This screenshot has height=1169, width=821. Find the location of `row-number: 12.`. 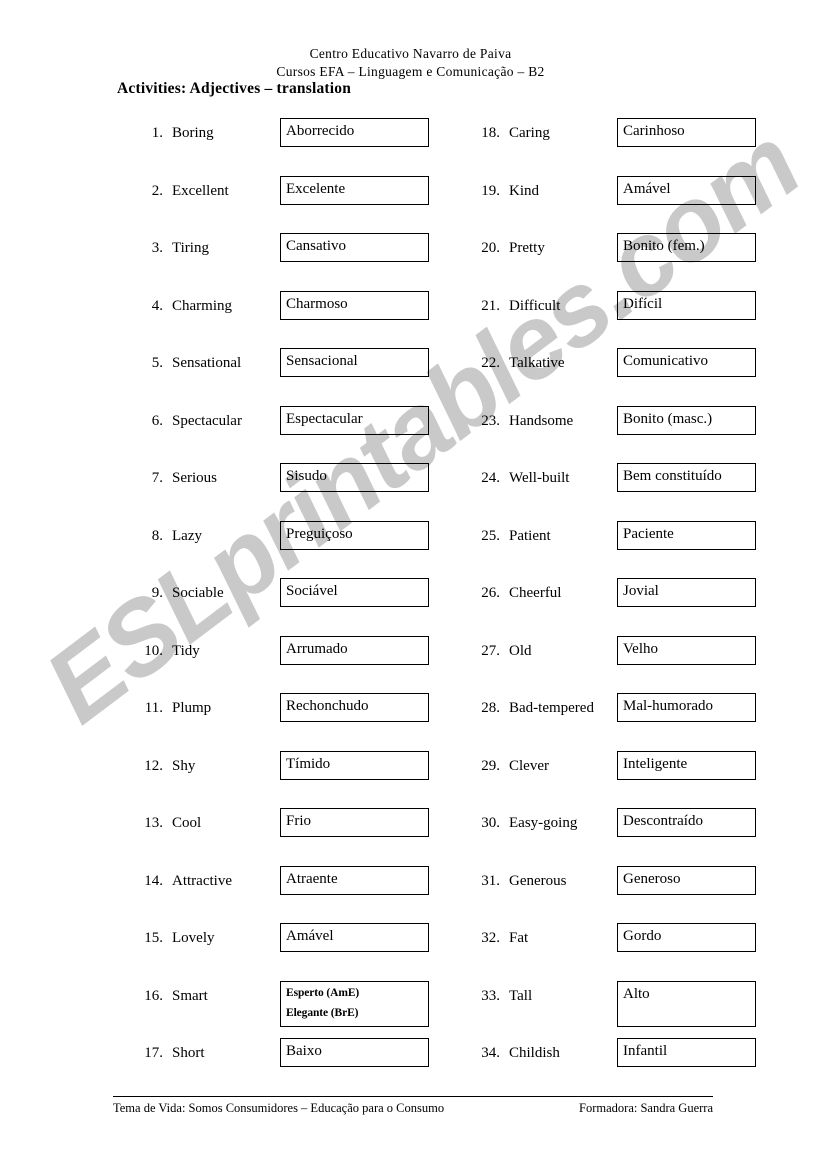

row-number: 12. is located at coordinates (153, 765).